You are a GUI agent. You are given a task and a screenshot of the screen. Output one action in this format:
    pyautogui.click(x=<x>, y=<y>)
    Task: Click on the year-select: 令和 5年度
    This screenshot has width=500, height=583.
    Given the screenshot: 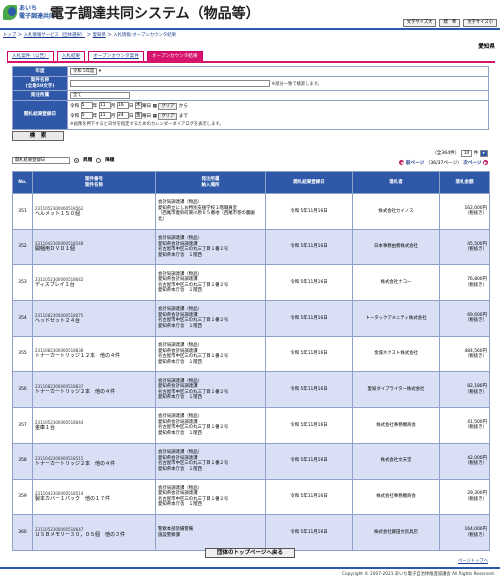 What is the action you would take?
    pyautogui.click(x=84, y=71)
    